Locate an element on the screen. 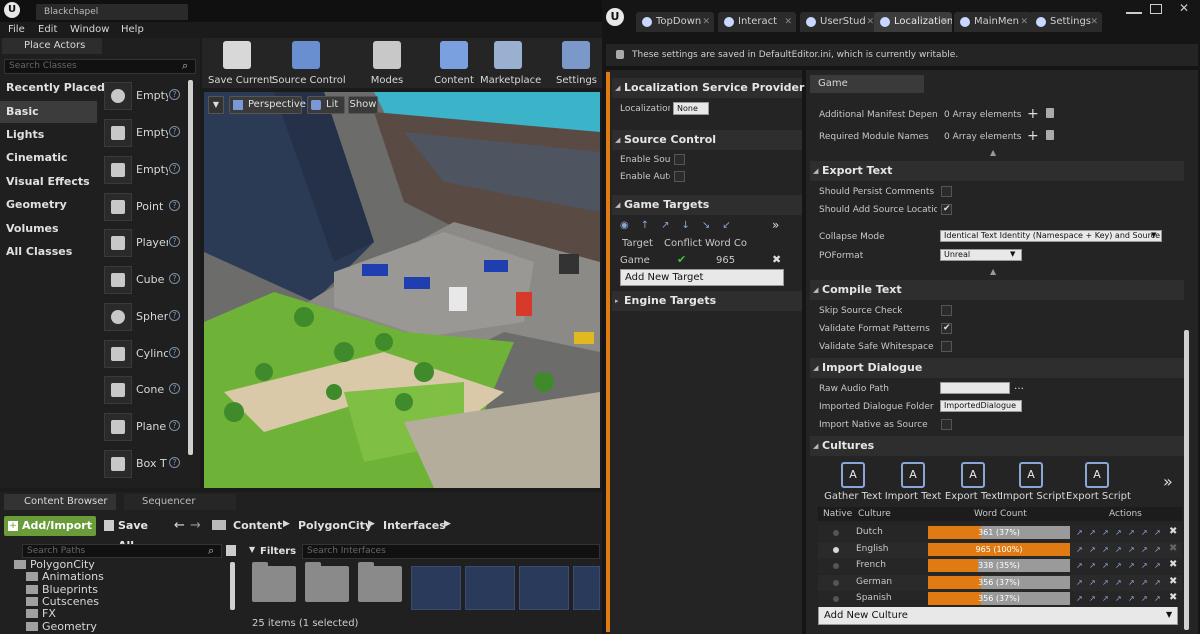 Image resolution: width=1200 pixels, height=634 pixels. category-volumes: Volumes is located at coordinates (48, 229).